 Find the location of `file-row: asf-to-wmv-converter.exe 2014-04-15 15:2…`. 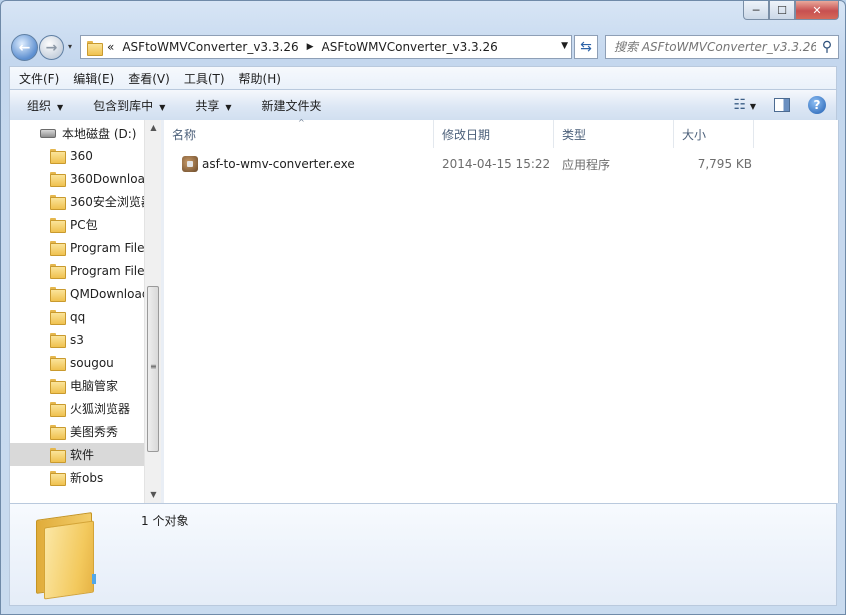

file-row: asf-to-wmv-converter.exe 2014-04-15 15:2… is located at coordinates (458, 164).